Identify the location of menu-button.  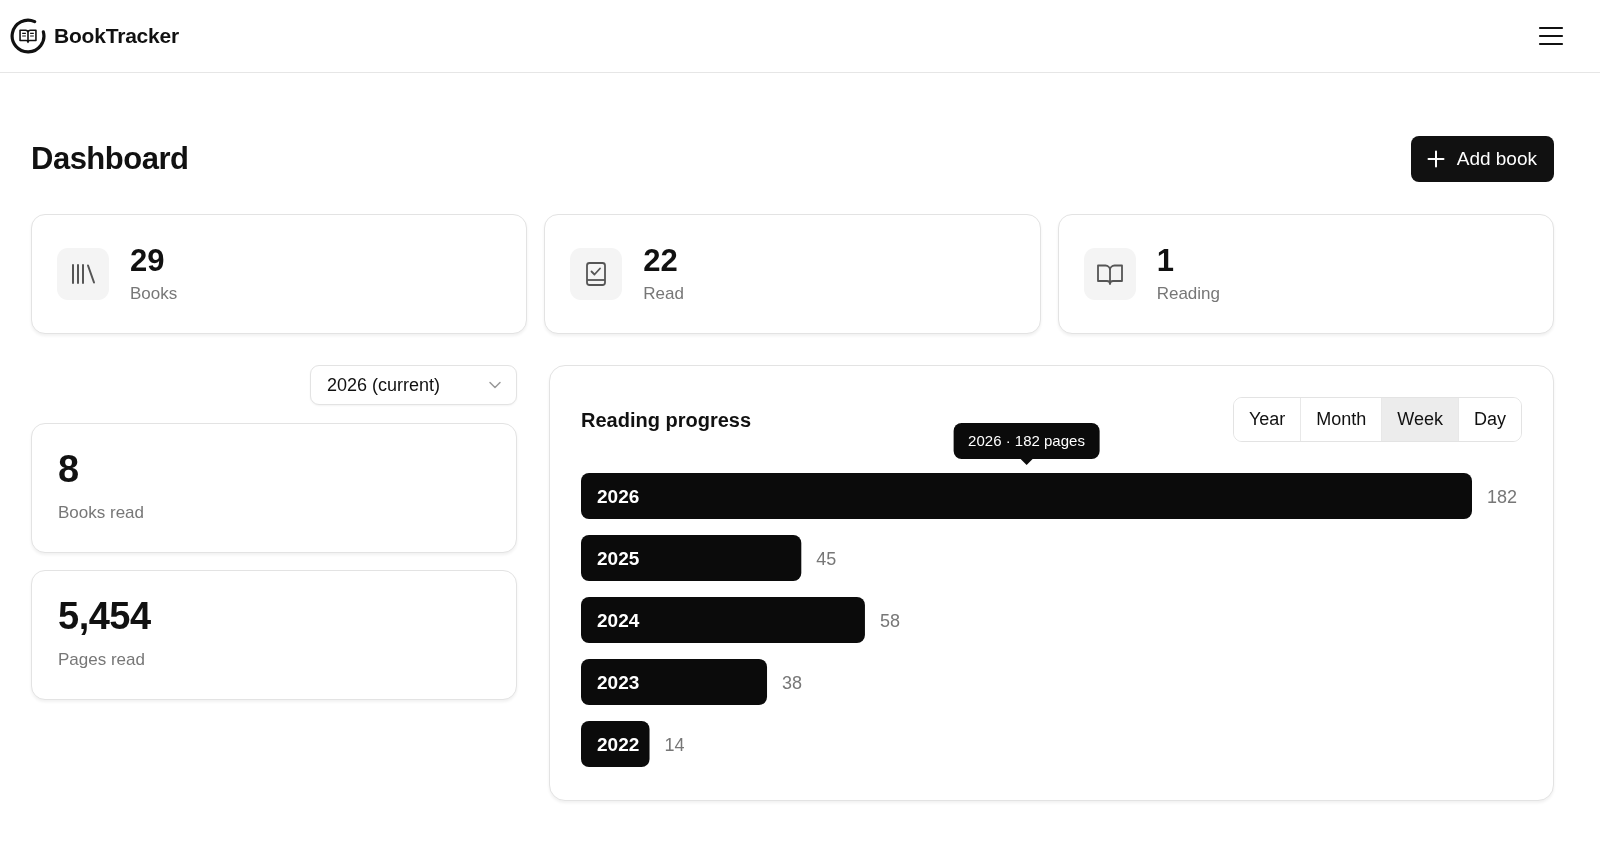
(1551, 36).